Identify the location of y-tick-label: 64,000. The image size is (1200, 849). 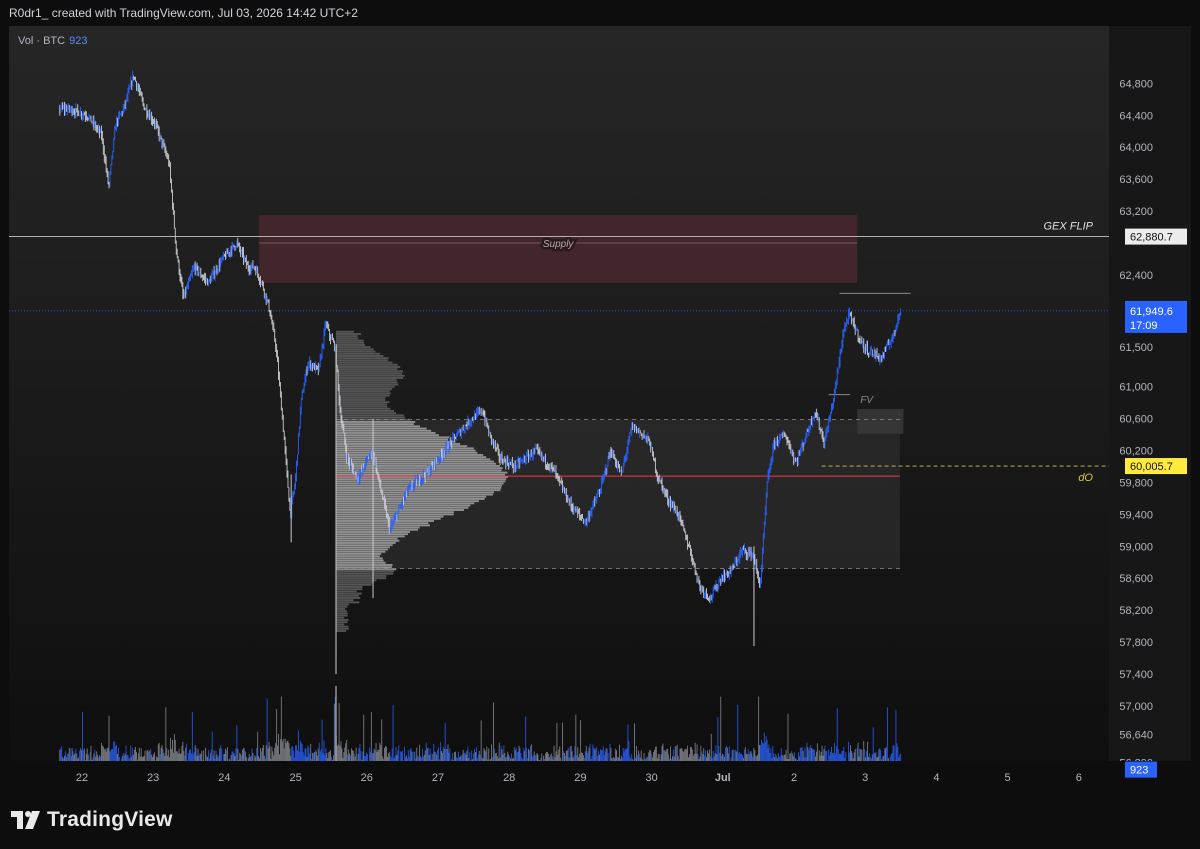
(1136, 148).